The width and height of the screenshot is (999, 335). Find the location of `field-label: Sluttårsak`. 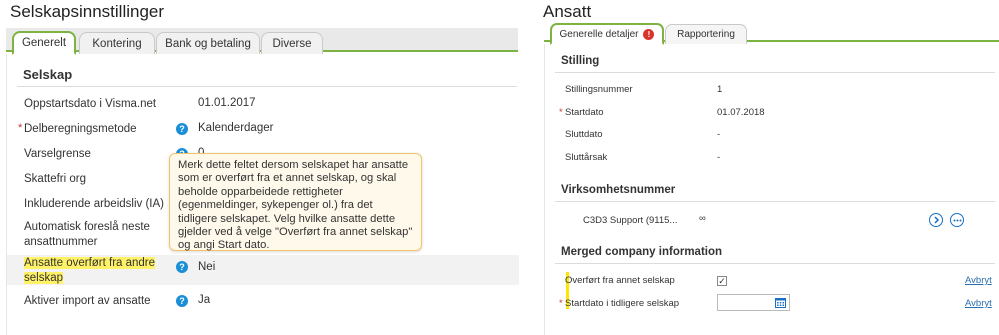

field-label: Sluttårsak is located at coordinates (586, 157).